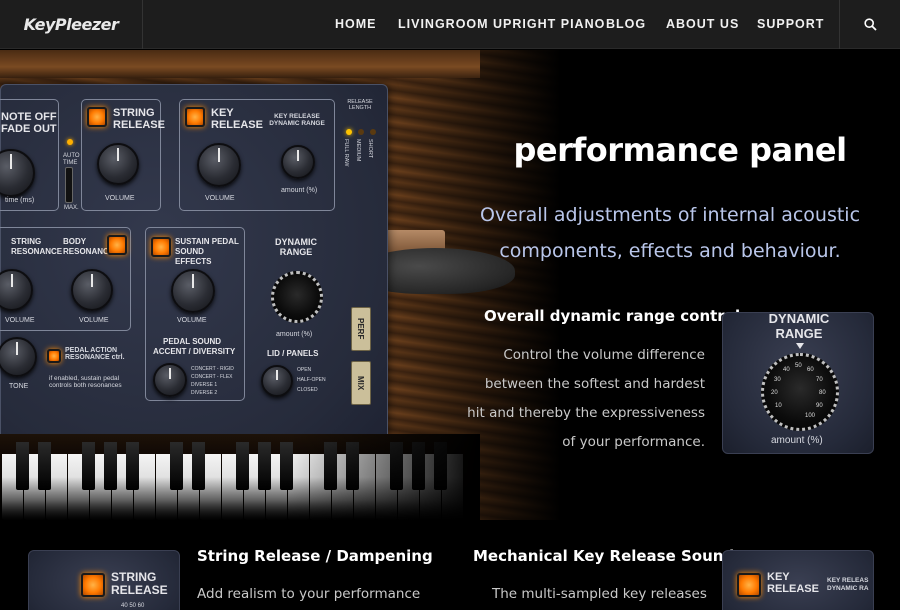 This screenshot has width=900, height=610. I want to click on dynamic-range-amount-label: amount (%), so click(294, 334).